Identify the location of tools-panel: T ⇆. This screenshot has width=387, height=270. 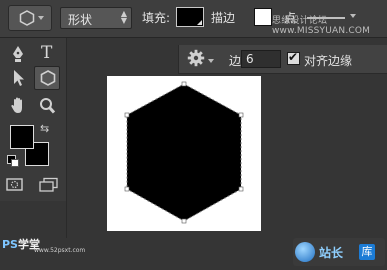
(33, 119).